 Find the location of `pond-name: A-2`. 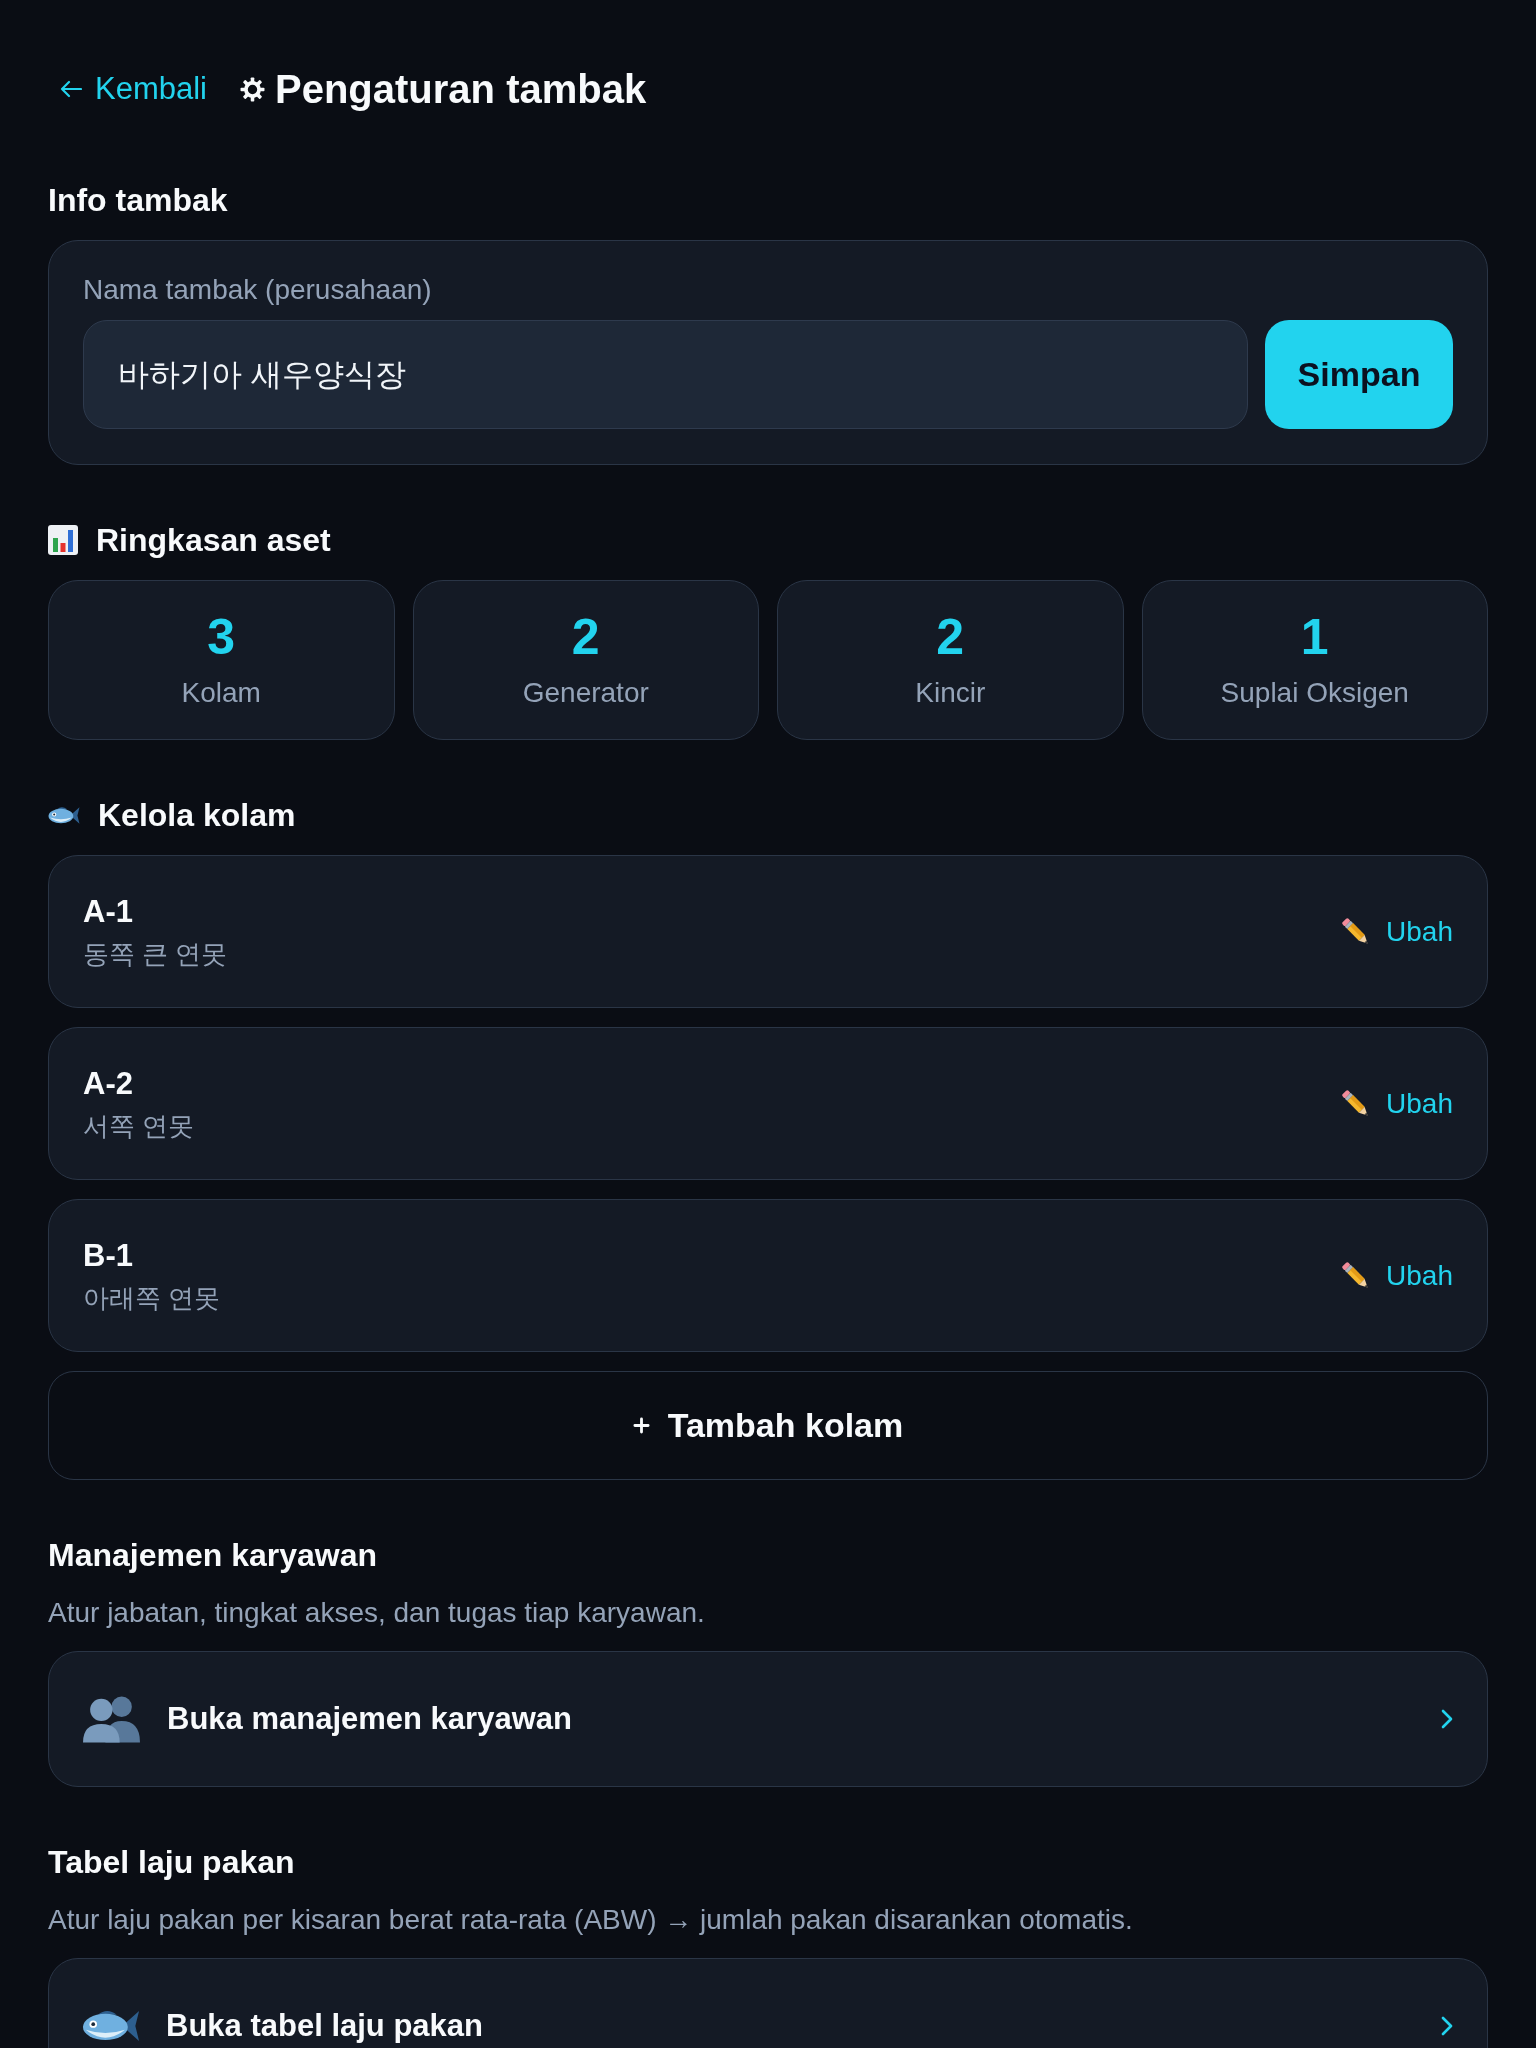

pond-name: A-2 is located at coordinates (108, 1083).